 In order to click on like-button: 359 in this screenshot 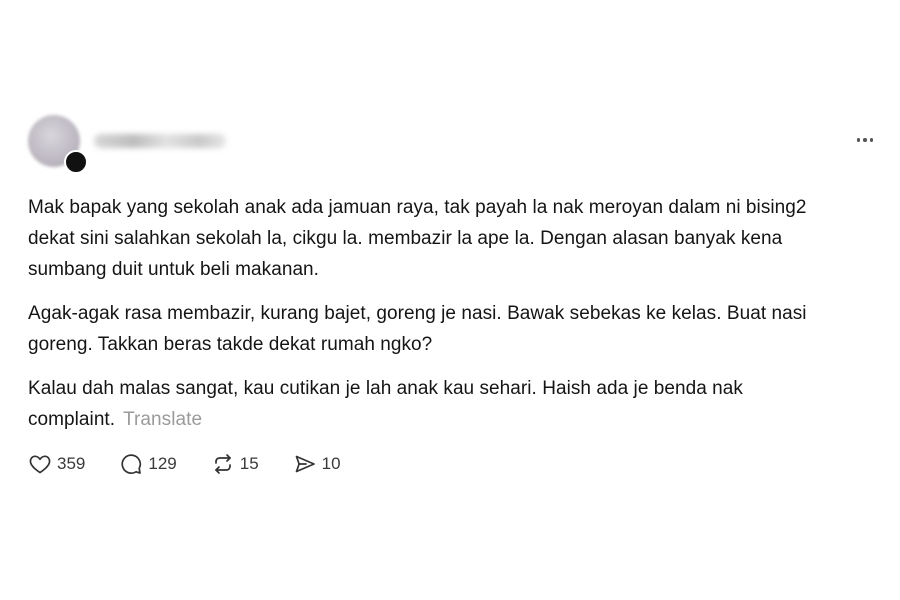, I will do `click(56, 464)`.